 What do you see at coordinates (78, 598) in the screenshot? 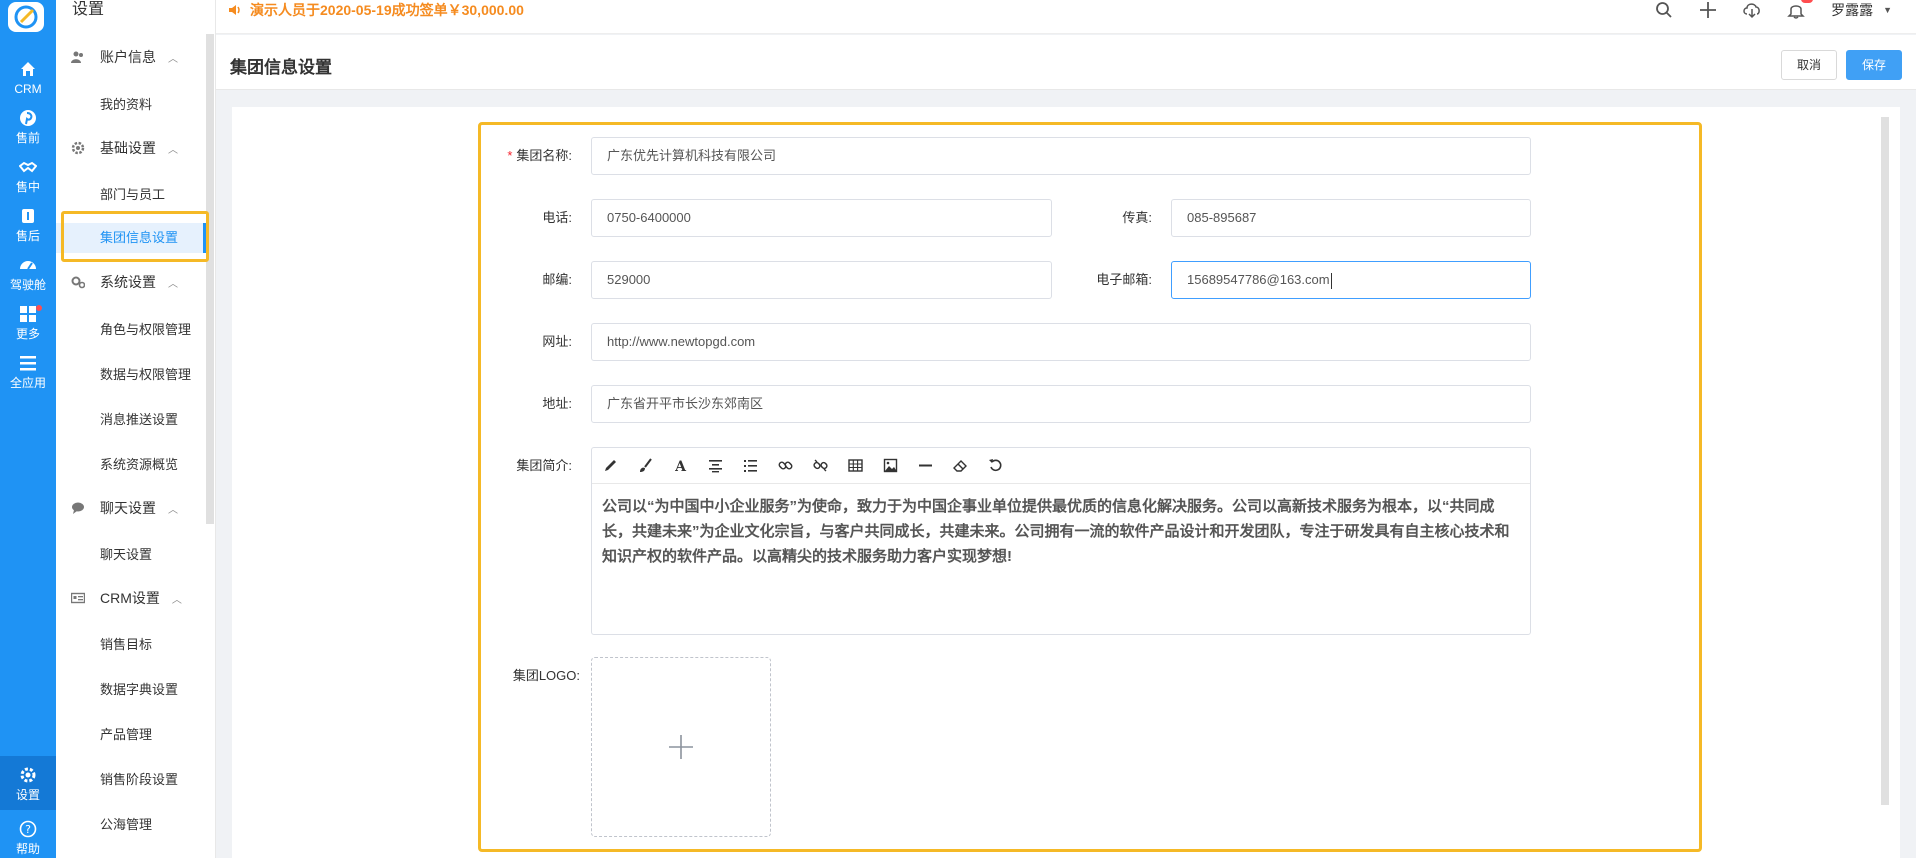
I see `id-card-icon` at bounding box center [78, 598].